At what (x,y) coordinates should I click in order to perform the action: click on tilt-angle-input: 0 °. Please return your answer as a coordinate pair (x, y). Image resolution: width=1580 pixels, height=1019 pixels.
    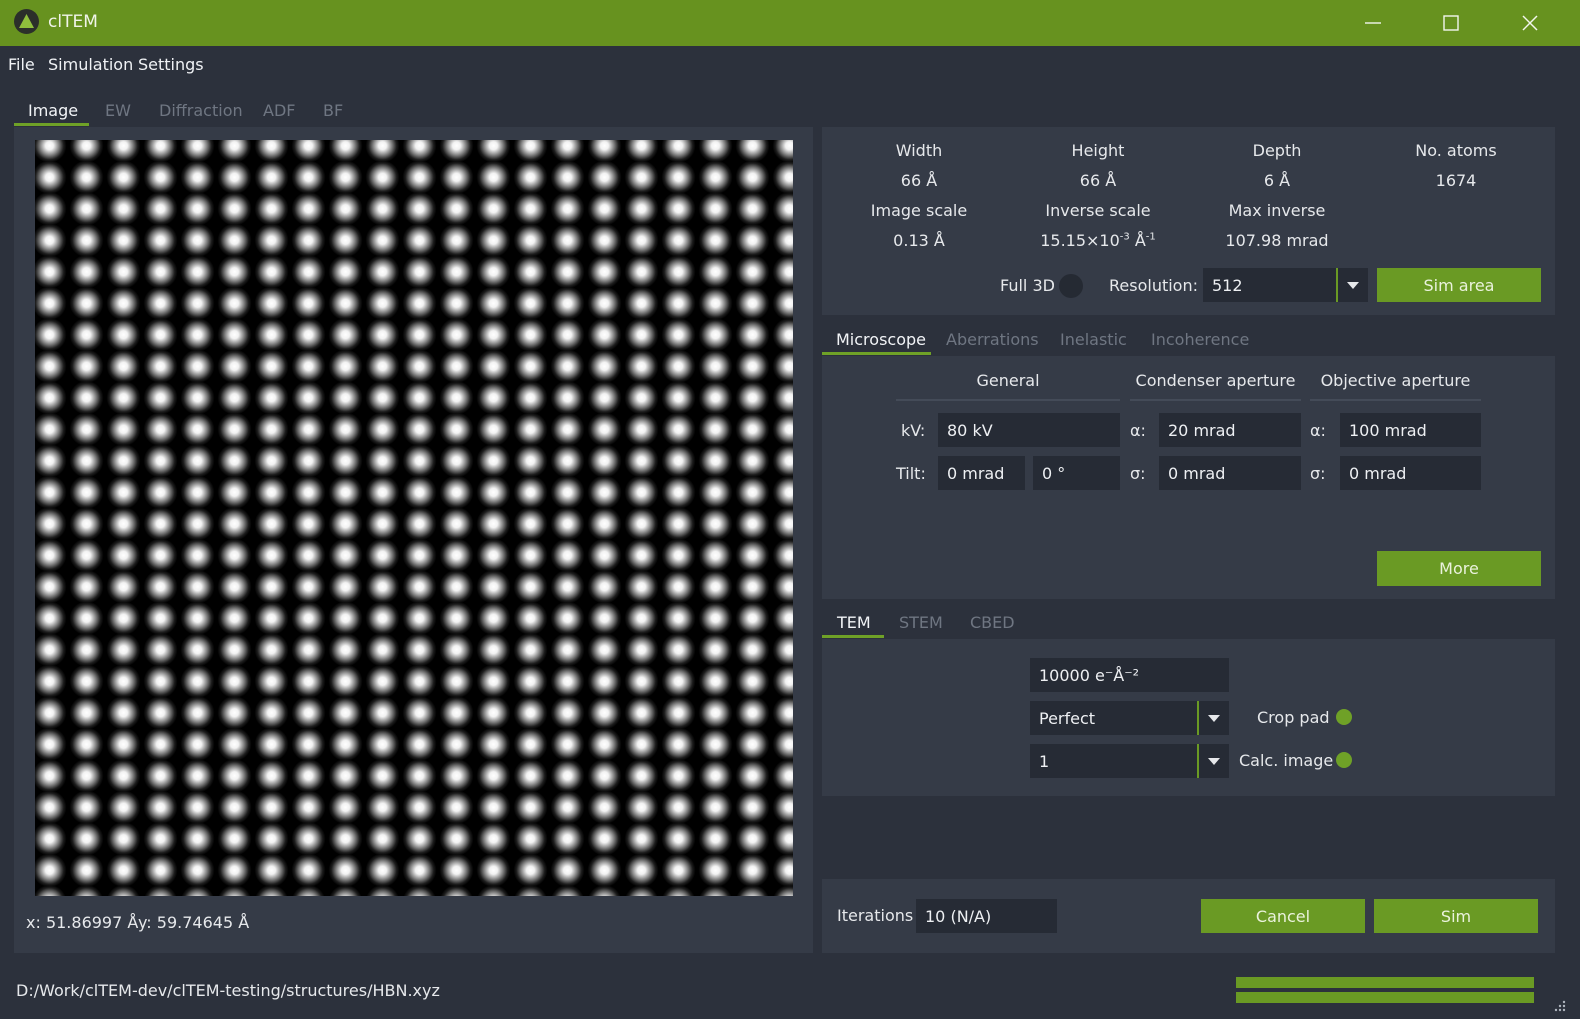
    Looking at the image, I should click on (1076, 473).